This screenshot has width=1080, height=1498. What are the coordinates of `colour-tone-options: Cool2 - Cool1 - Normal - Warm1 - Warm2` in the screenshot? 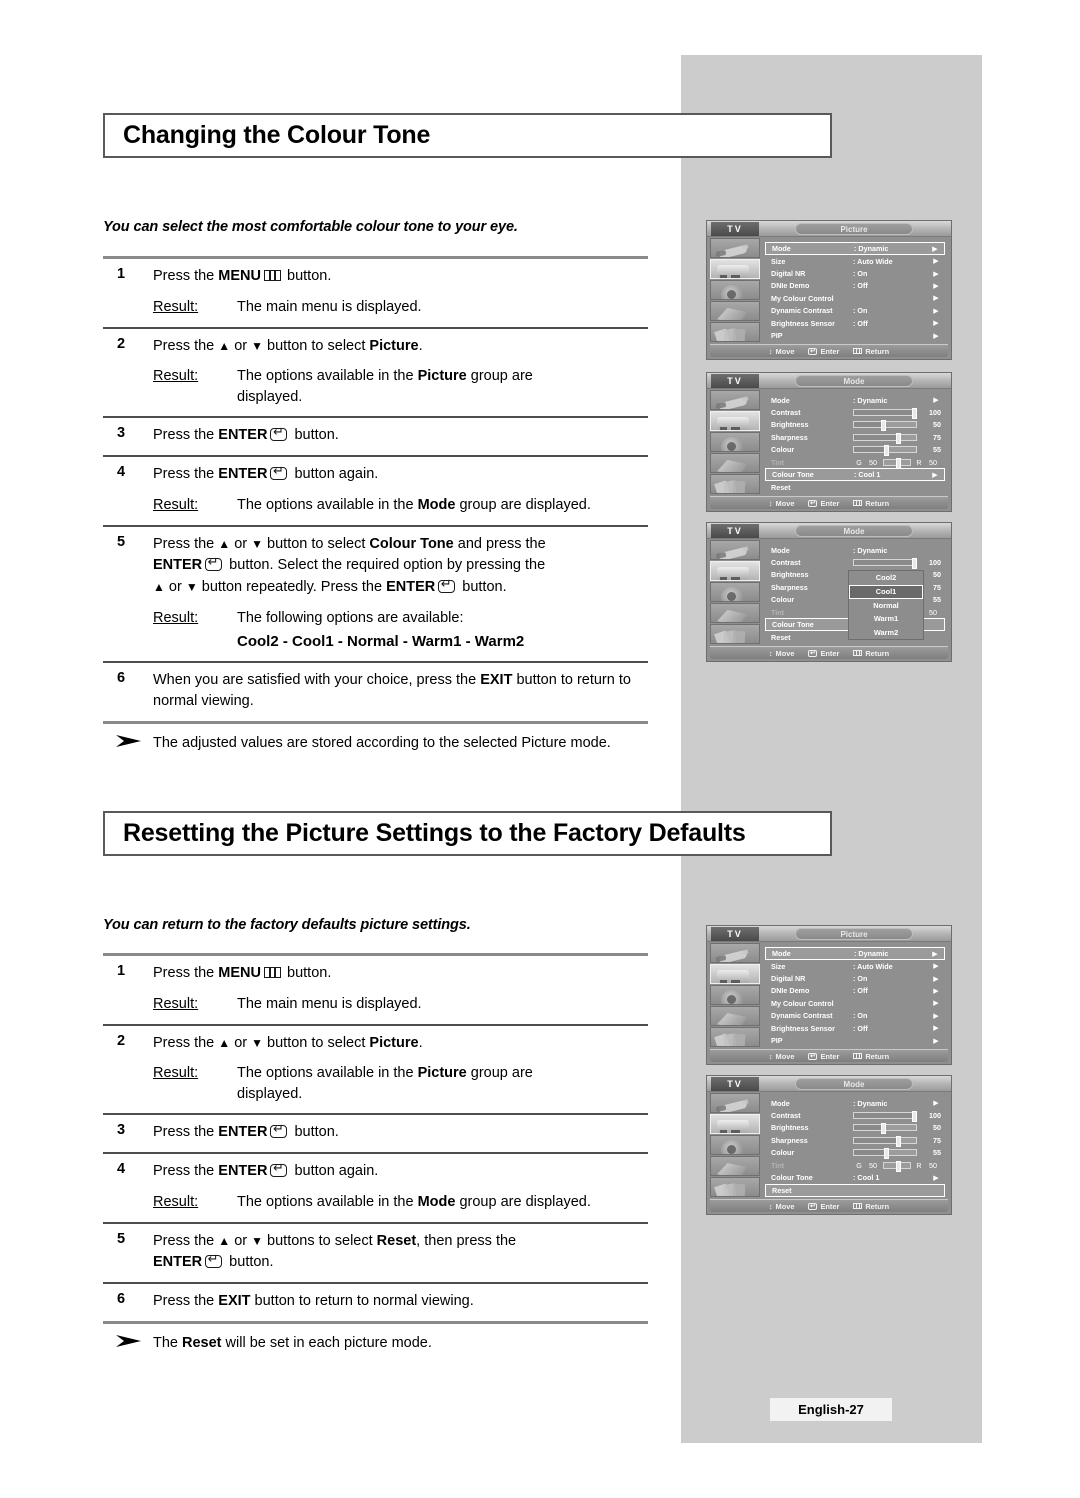 It's located at (381, 641).